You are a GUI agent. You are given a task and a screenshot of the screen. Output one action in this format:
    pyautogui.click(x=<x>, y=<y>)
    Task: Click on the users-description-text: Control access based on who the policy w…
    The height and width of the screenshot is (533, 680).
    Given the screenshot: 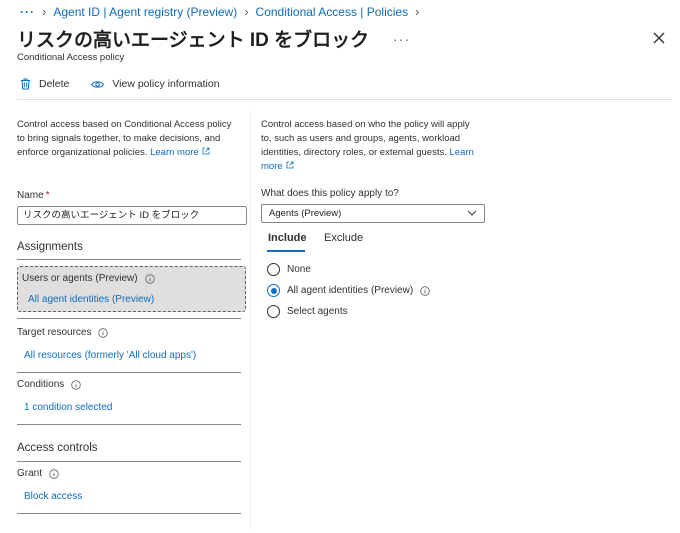 What is the action you would take?
    pyautogui.click(x=365, y=138)
    